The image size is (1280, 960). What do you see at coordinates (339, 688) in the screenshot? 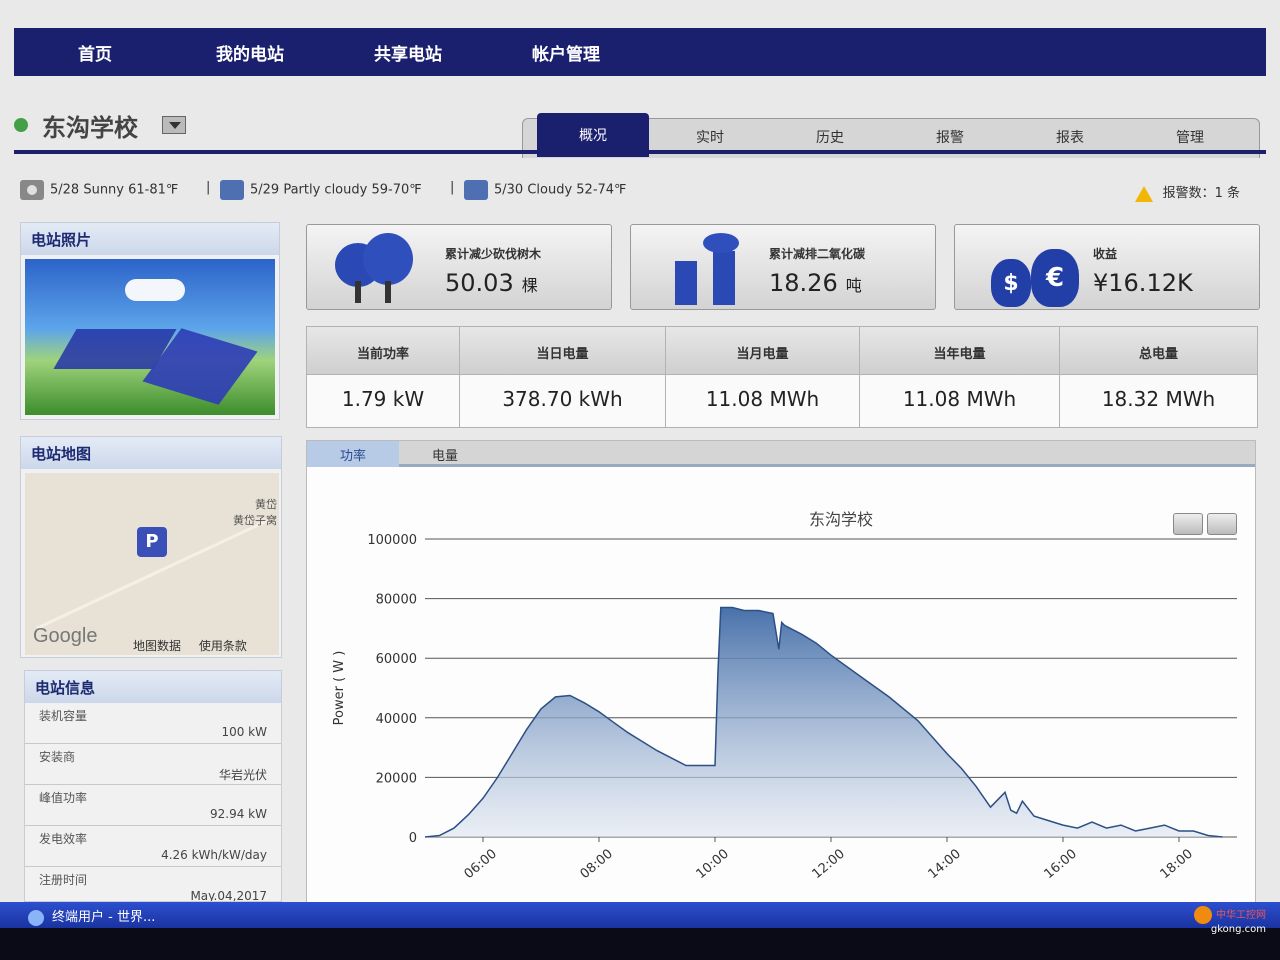
I see `y-axis-label: Power ( W )` at bounding box center [339, 688].